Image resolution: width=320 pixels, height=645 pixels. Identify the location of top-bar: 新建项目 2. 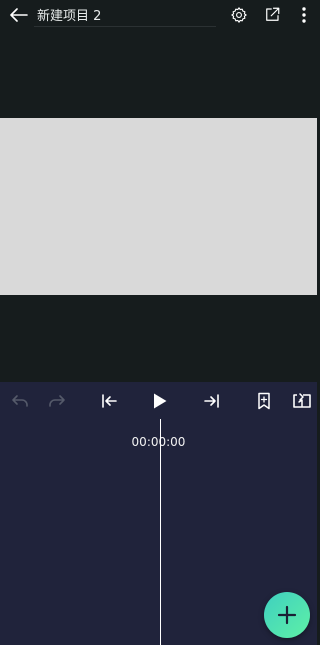
(158, 15).